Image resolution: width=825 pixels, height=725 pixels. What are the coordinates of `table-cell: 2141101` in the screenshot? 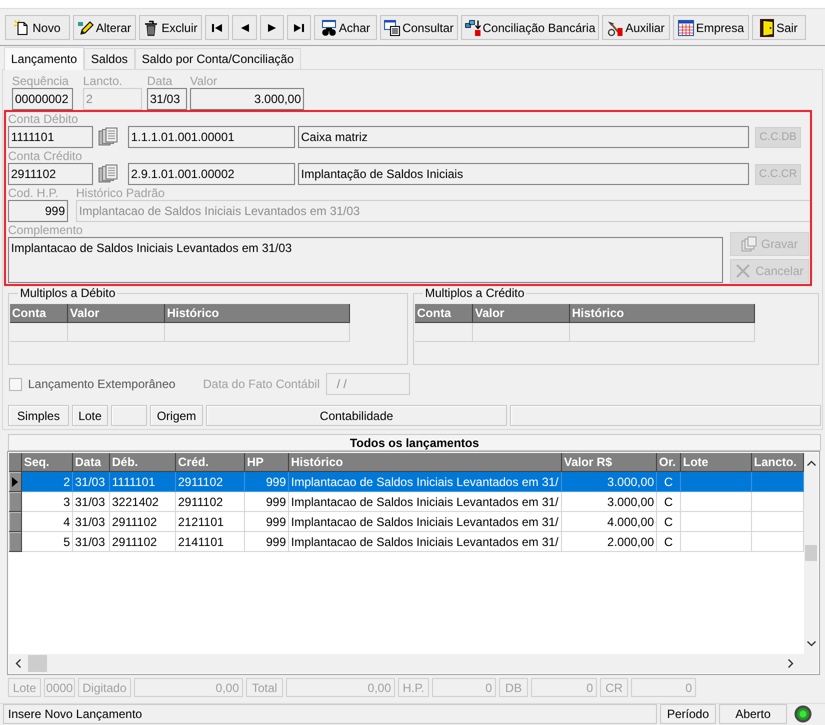 It's located at (210, 542).